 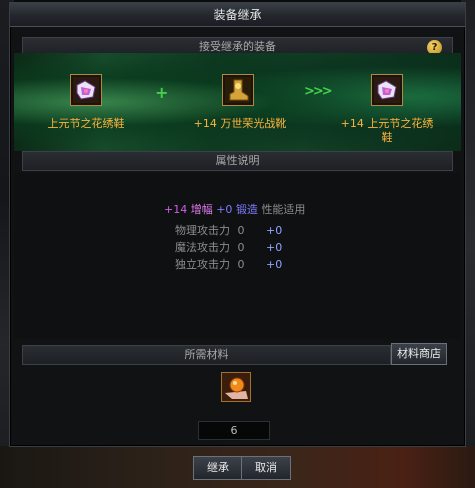 I want to click on attr-row-label: 独立攻击力, so click(x=202, y=264).